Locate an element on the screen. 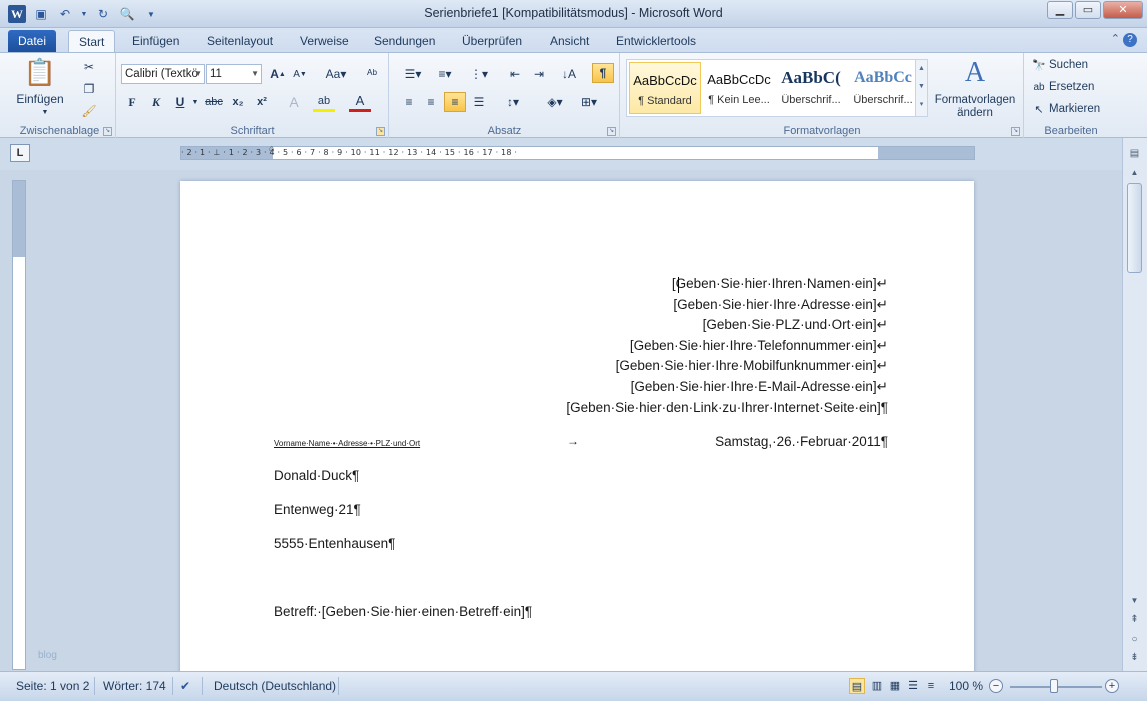 This screenshot has width=1147, height=701. cut-icon: ✂ is located at coordinates (89, 67).